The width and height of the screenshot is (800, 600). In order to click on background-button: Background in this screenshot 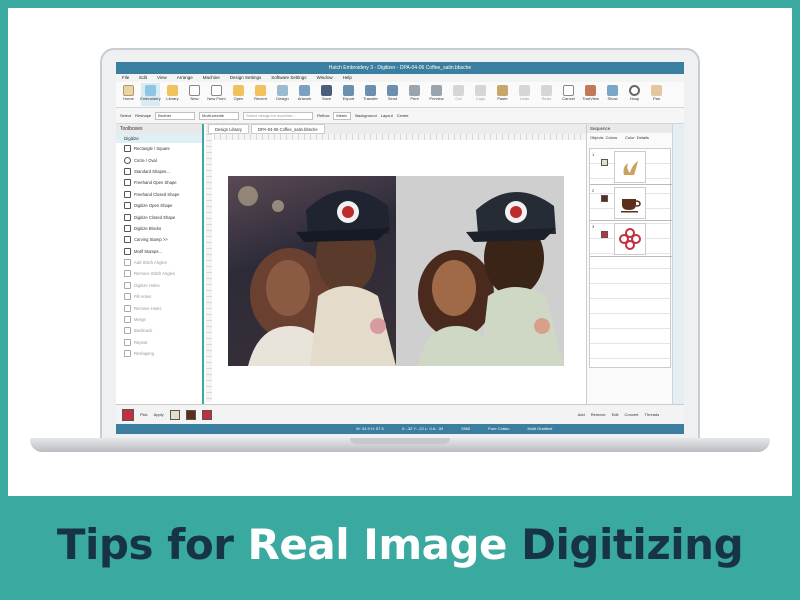, I will do `click(365, 115)`.